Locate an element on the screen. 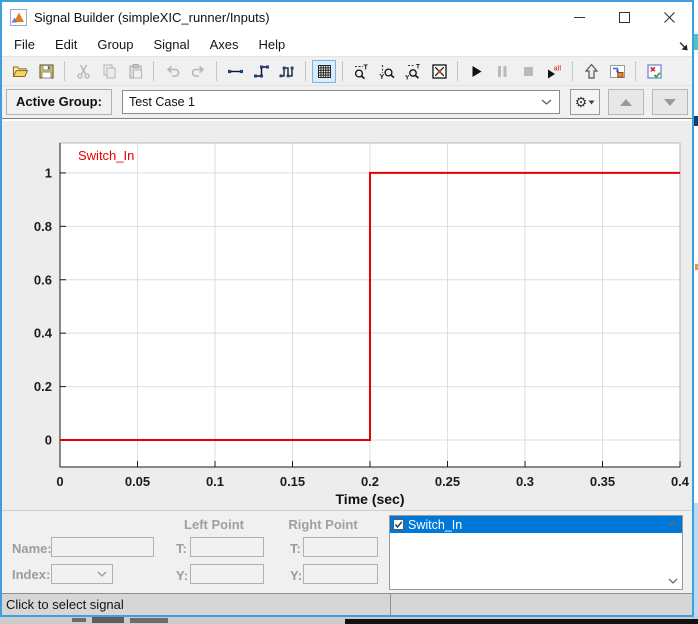 The image size is (698, 624). minimize-icon is located at coordinates (579, 17).